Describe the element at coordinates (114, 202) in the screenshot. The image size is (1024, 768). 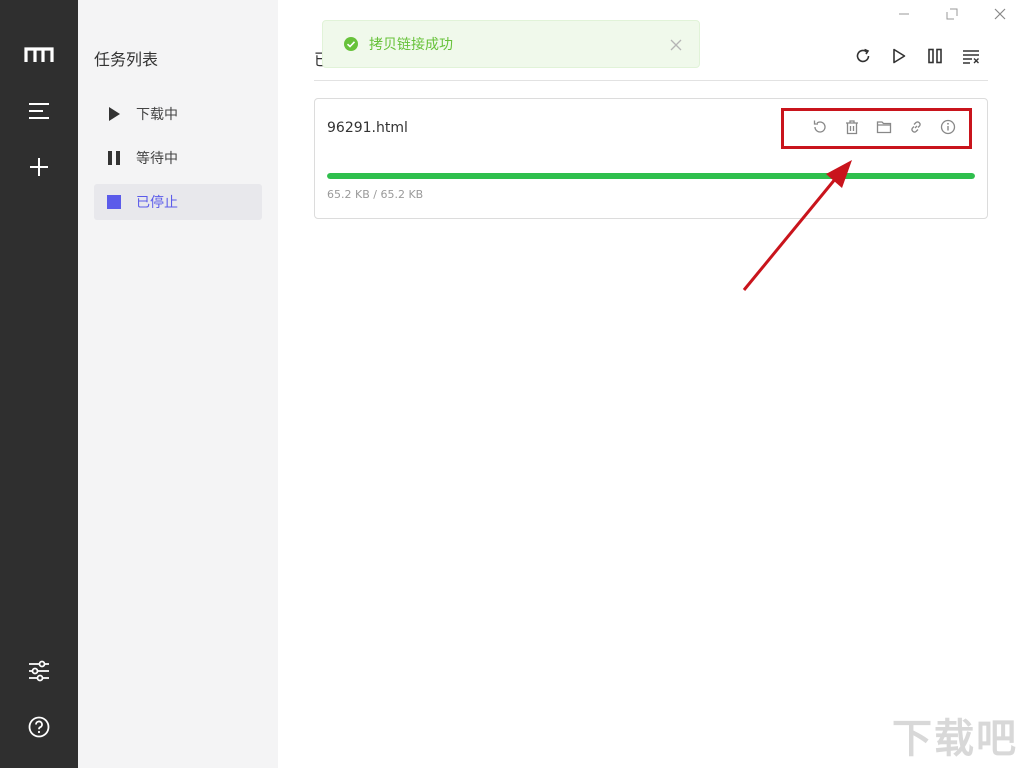
I see `stop-icon` at that location.